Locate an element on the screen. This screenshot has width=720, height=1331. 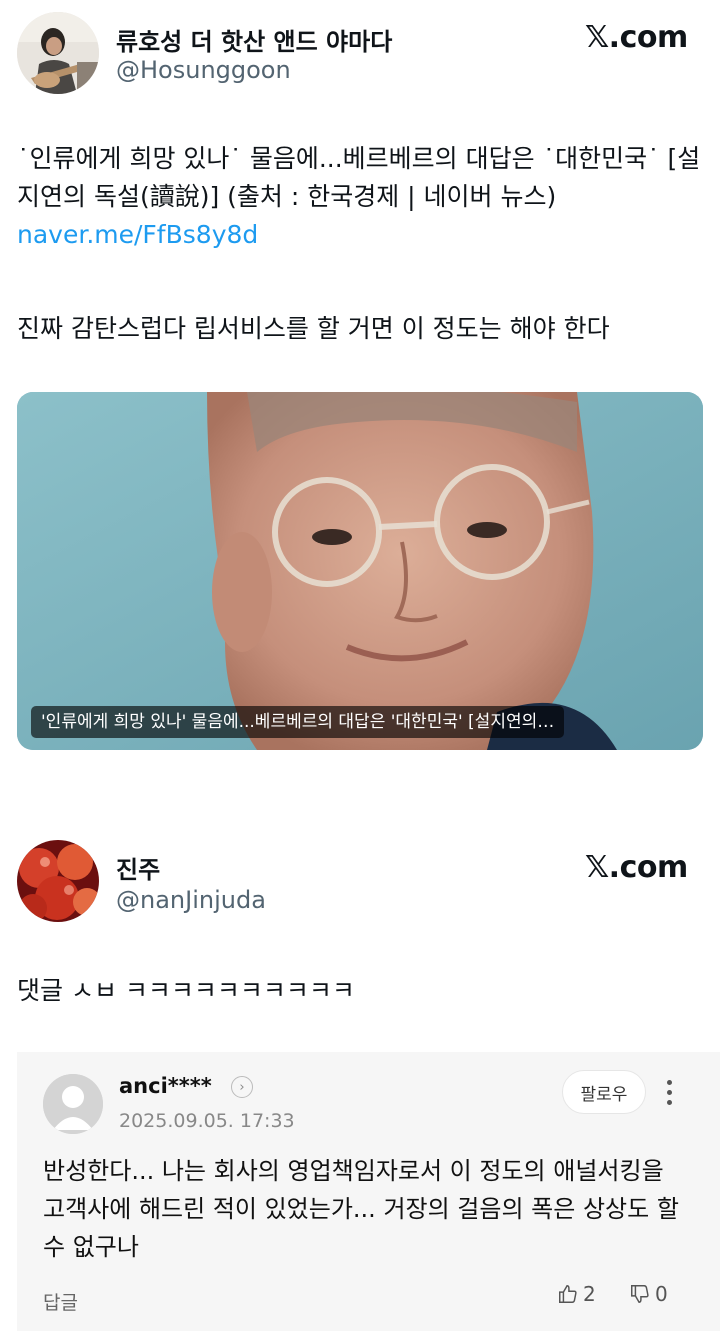
display-name: 진주 is located at coordinates (138, 867).